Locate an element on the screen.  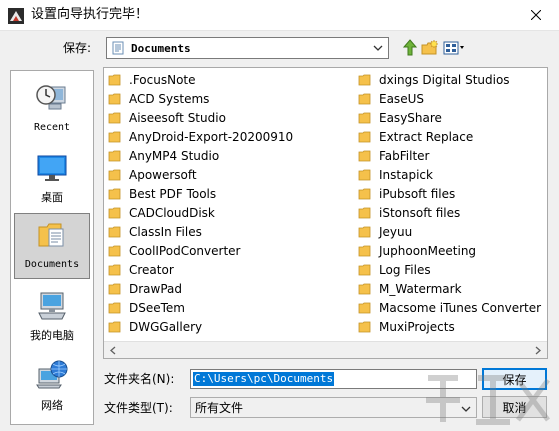
folder-item: Log Files is located at coordinates (449, 269).